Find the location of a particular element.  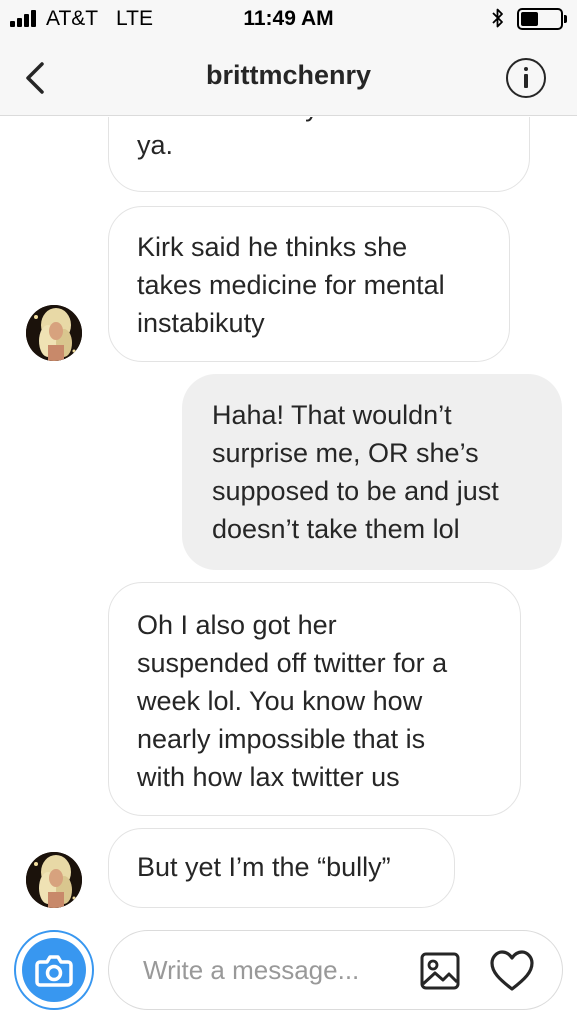

message-line: I think she may be on meds is located at coordinates (319, 121).